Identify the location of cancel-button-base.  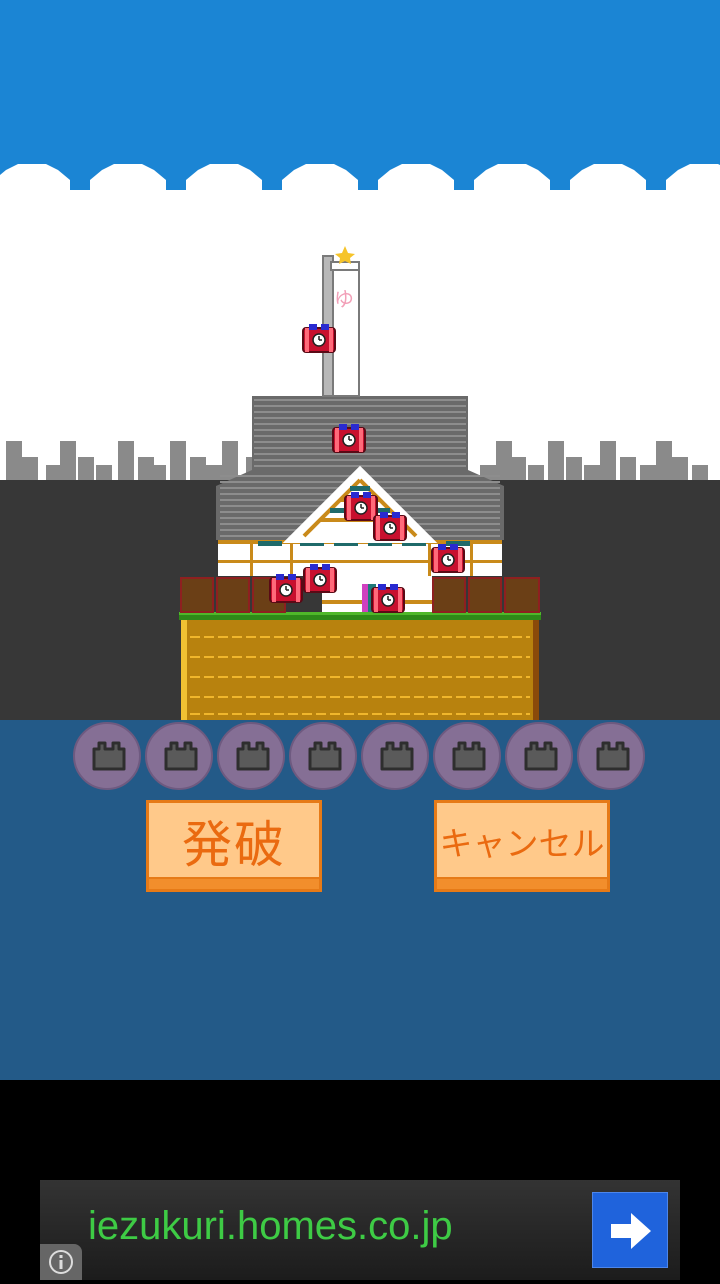
(522, 883).